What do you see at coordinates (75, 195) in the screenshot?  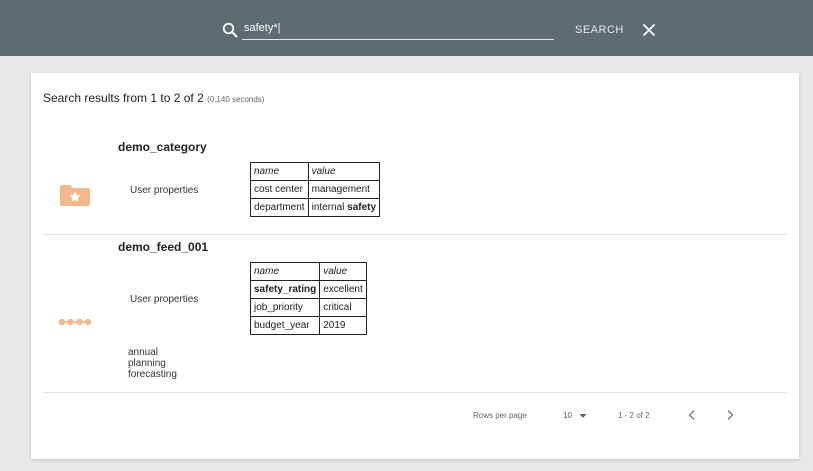 I see `folder-star-icon` at bounding box center [75, 195].